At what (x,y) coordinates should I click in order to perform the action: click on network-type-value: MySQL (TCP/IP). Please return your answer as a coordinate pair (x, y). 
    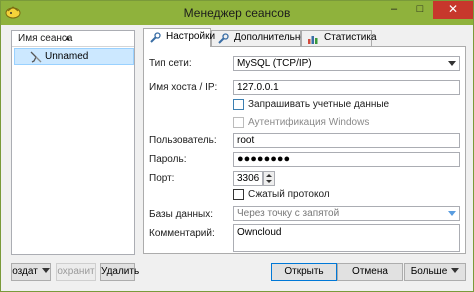
    Looking at the image, I should click on (274, 63).